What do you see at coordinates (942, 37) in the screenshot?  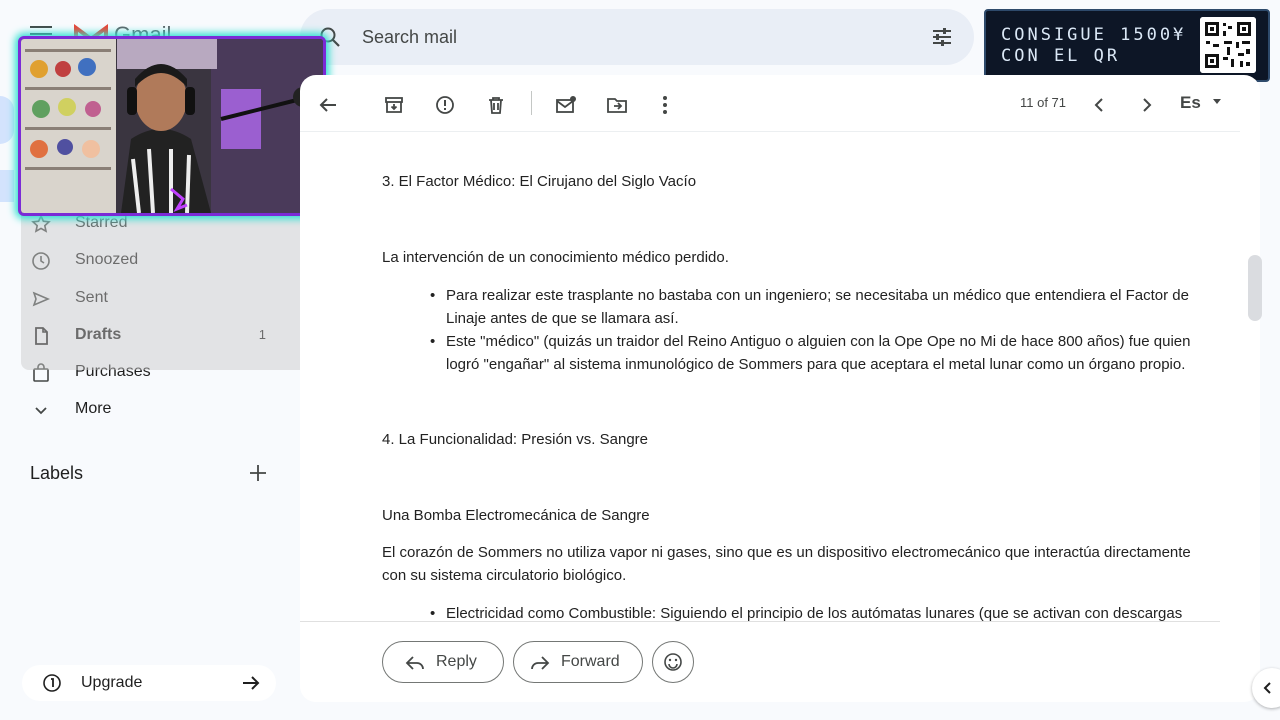 I see `search-options-icon` at bounding box center [942, 37].